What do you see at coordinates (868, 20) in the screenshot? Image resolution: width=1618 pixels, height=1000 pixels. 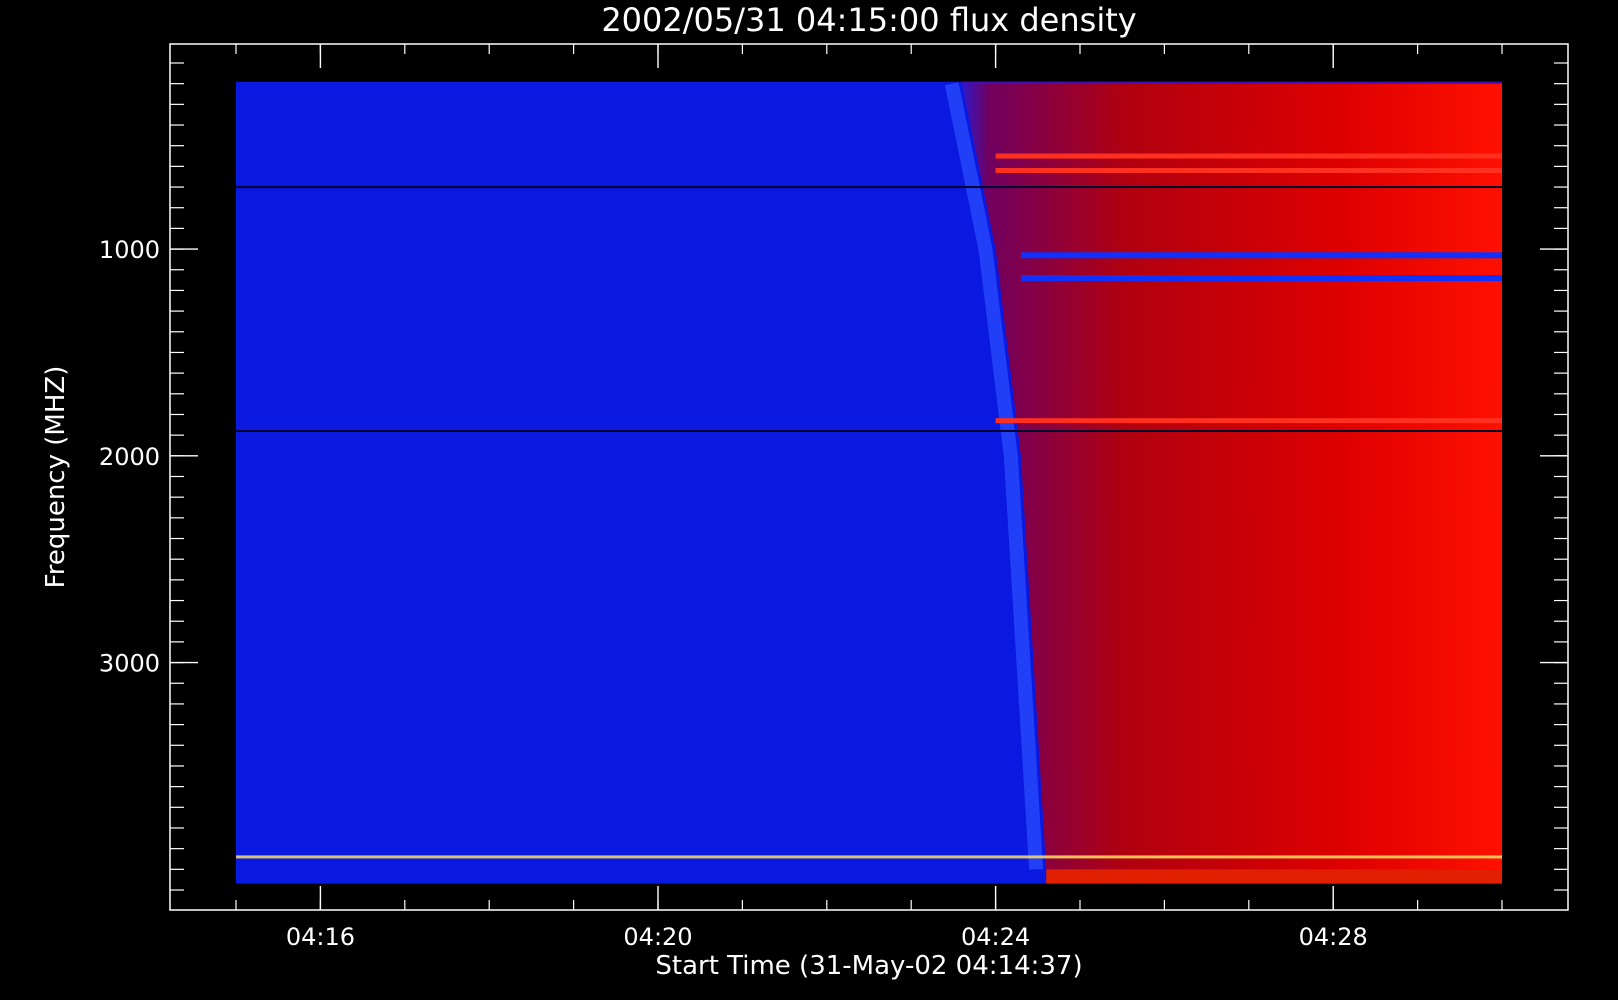 I see `chart-title: 2002/05/31 04:15:00 flux density` at bounding box center [868, 20].